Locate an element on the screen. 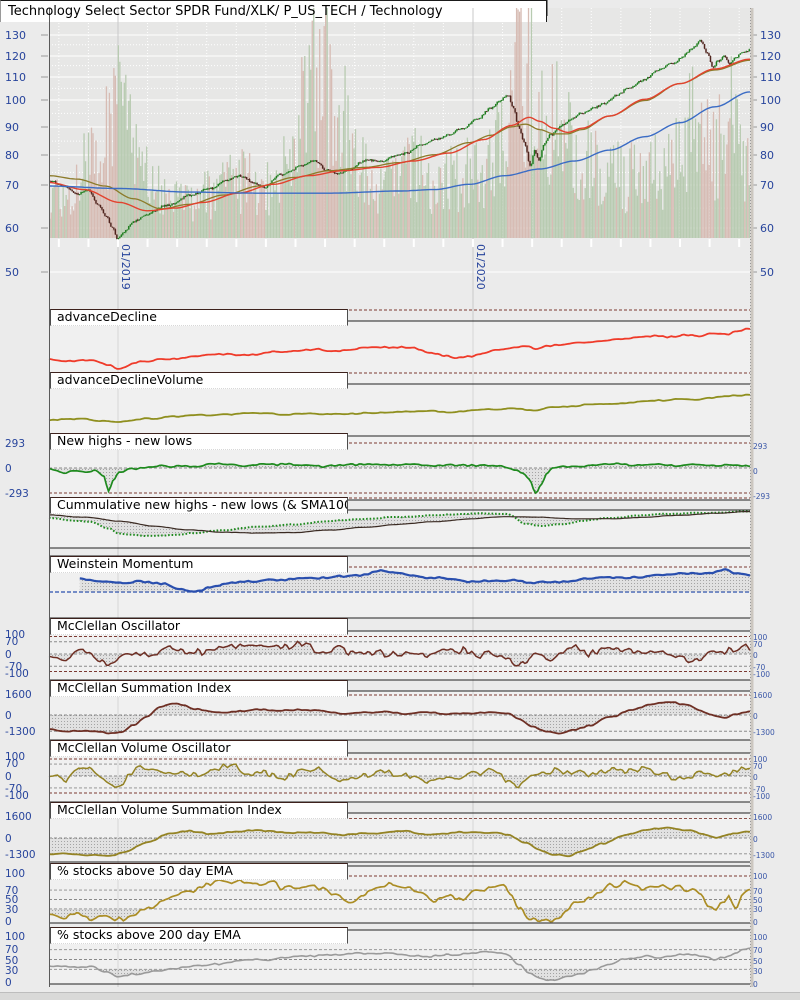 The image size is (800, 1000). panel-y-label-left: 70 is located at coordinates (11, 764).